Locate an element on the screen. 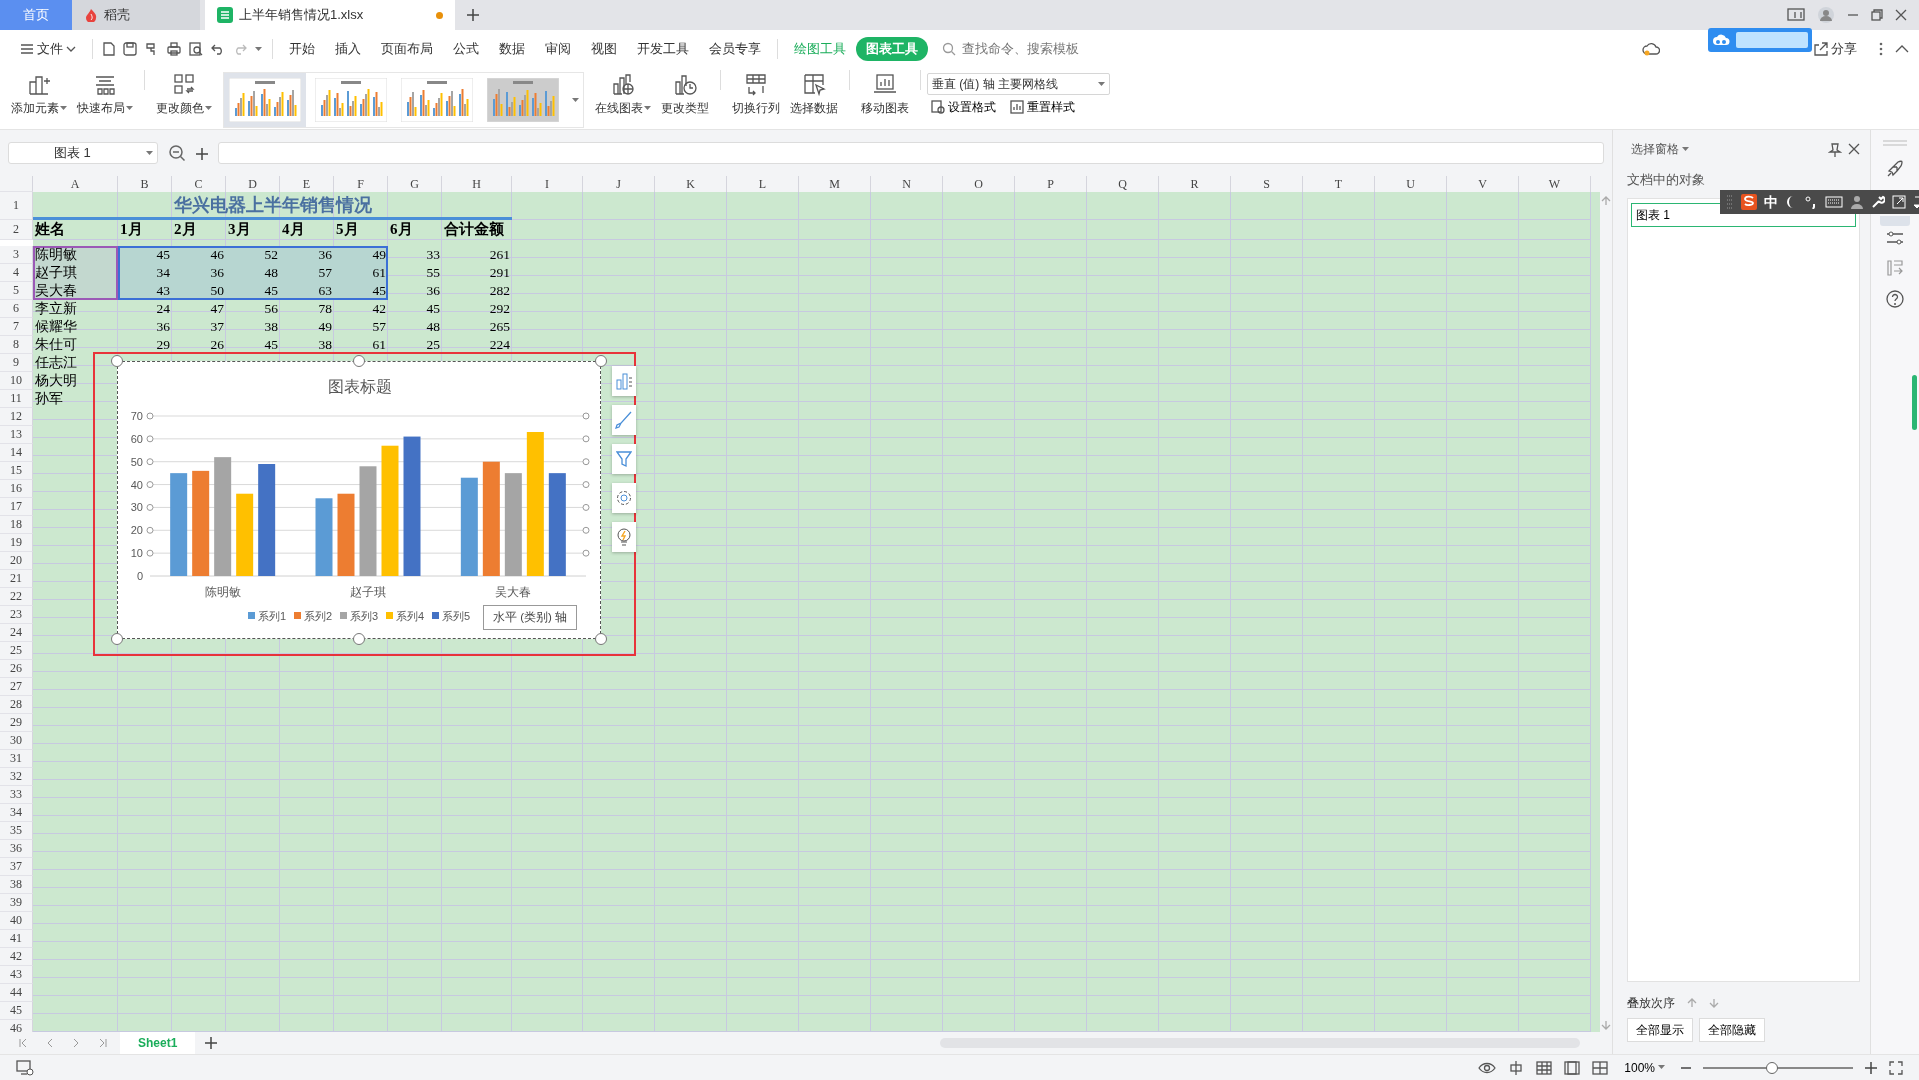 The image size is (1919, 1080). ribbon-button: 重置样式 is located at coordinates (1042, 107).